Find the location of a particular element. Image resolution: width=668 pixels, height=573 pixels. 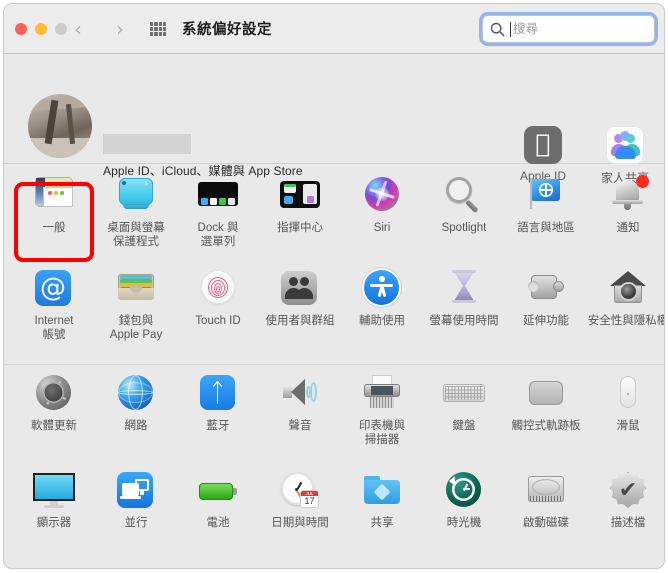

pref-item-accessibility: 輔助使用 is located at coordinates (382, 298).